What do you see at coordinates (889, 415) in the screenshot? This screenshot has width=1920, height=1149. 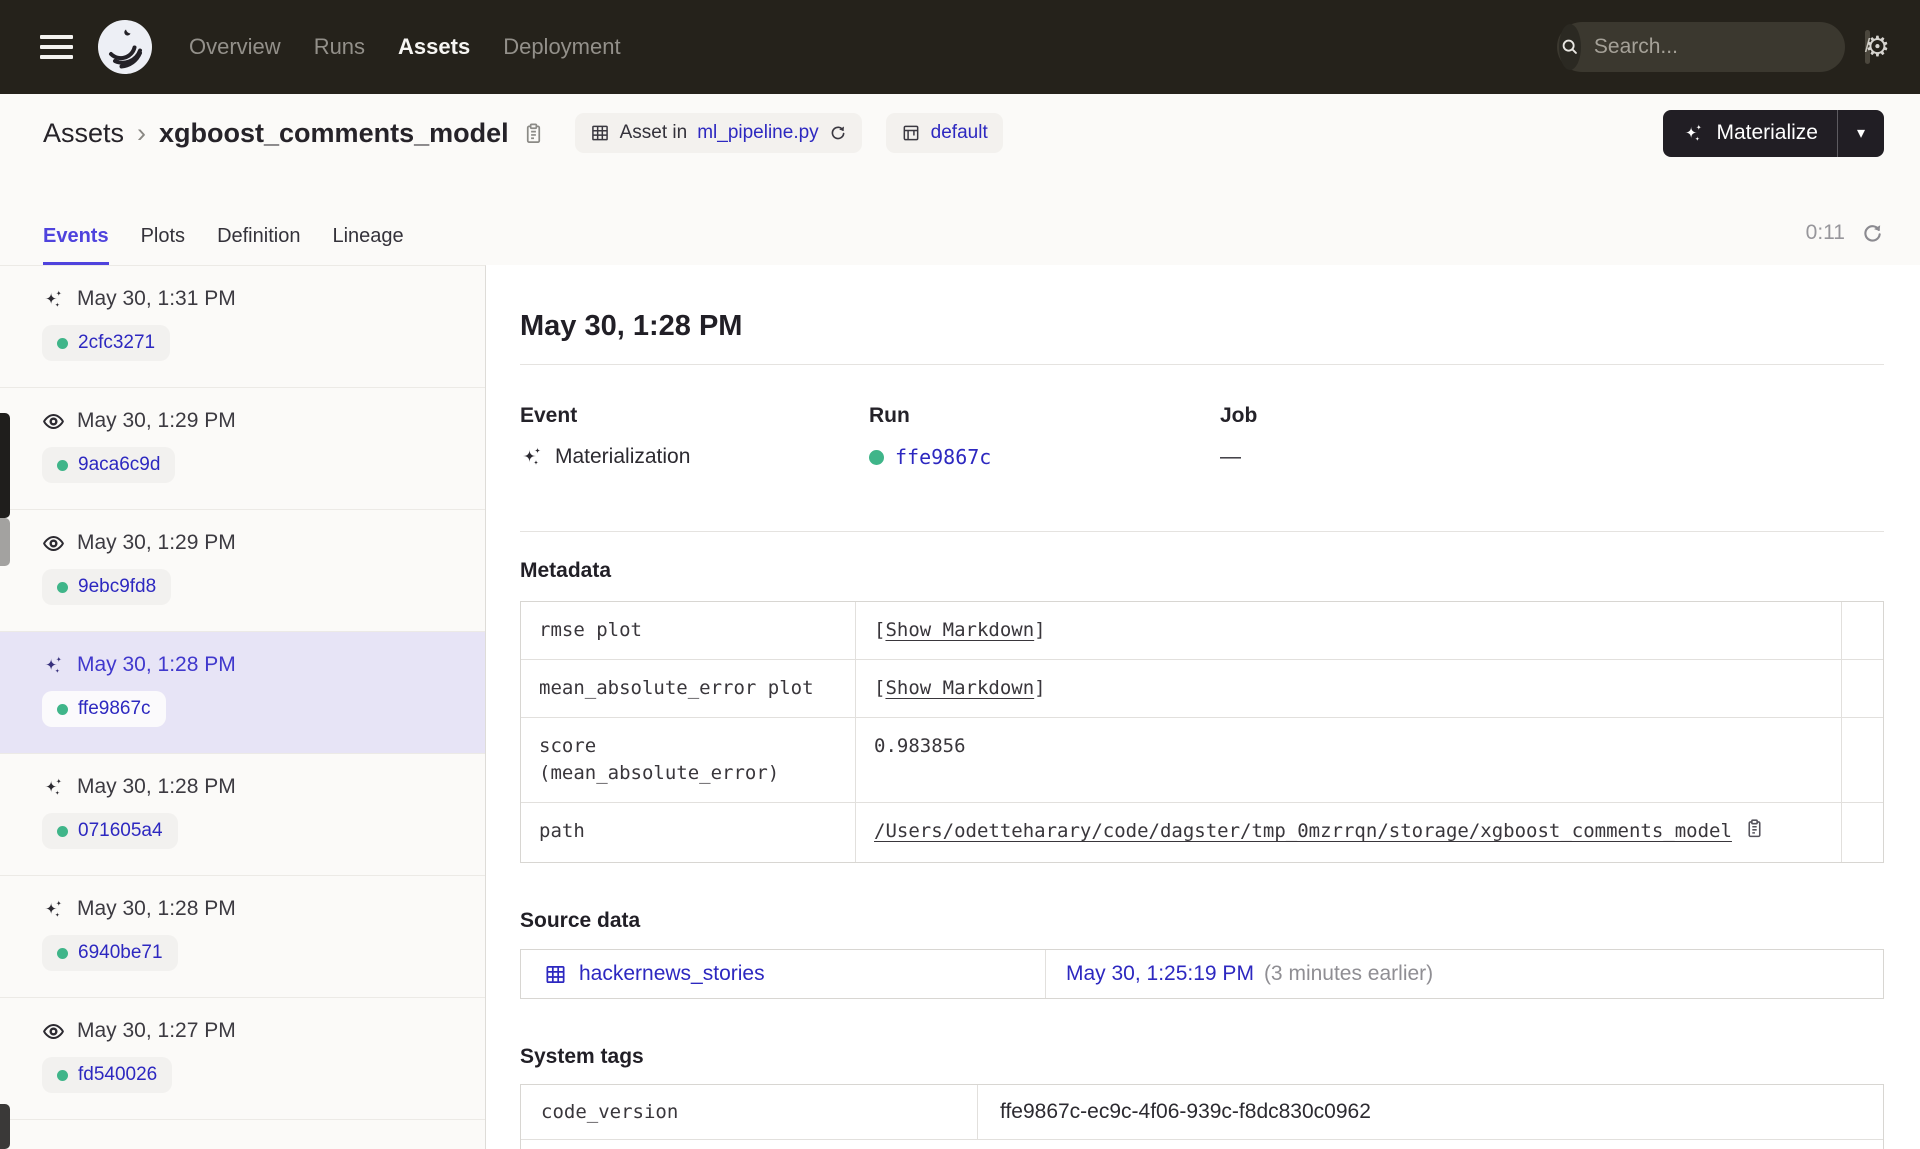 I see `run-column-label: Run` at bounding box center [889, 415].